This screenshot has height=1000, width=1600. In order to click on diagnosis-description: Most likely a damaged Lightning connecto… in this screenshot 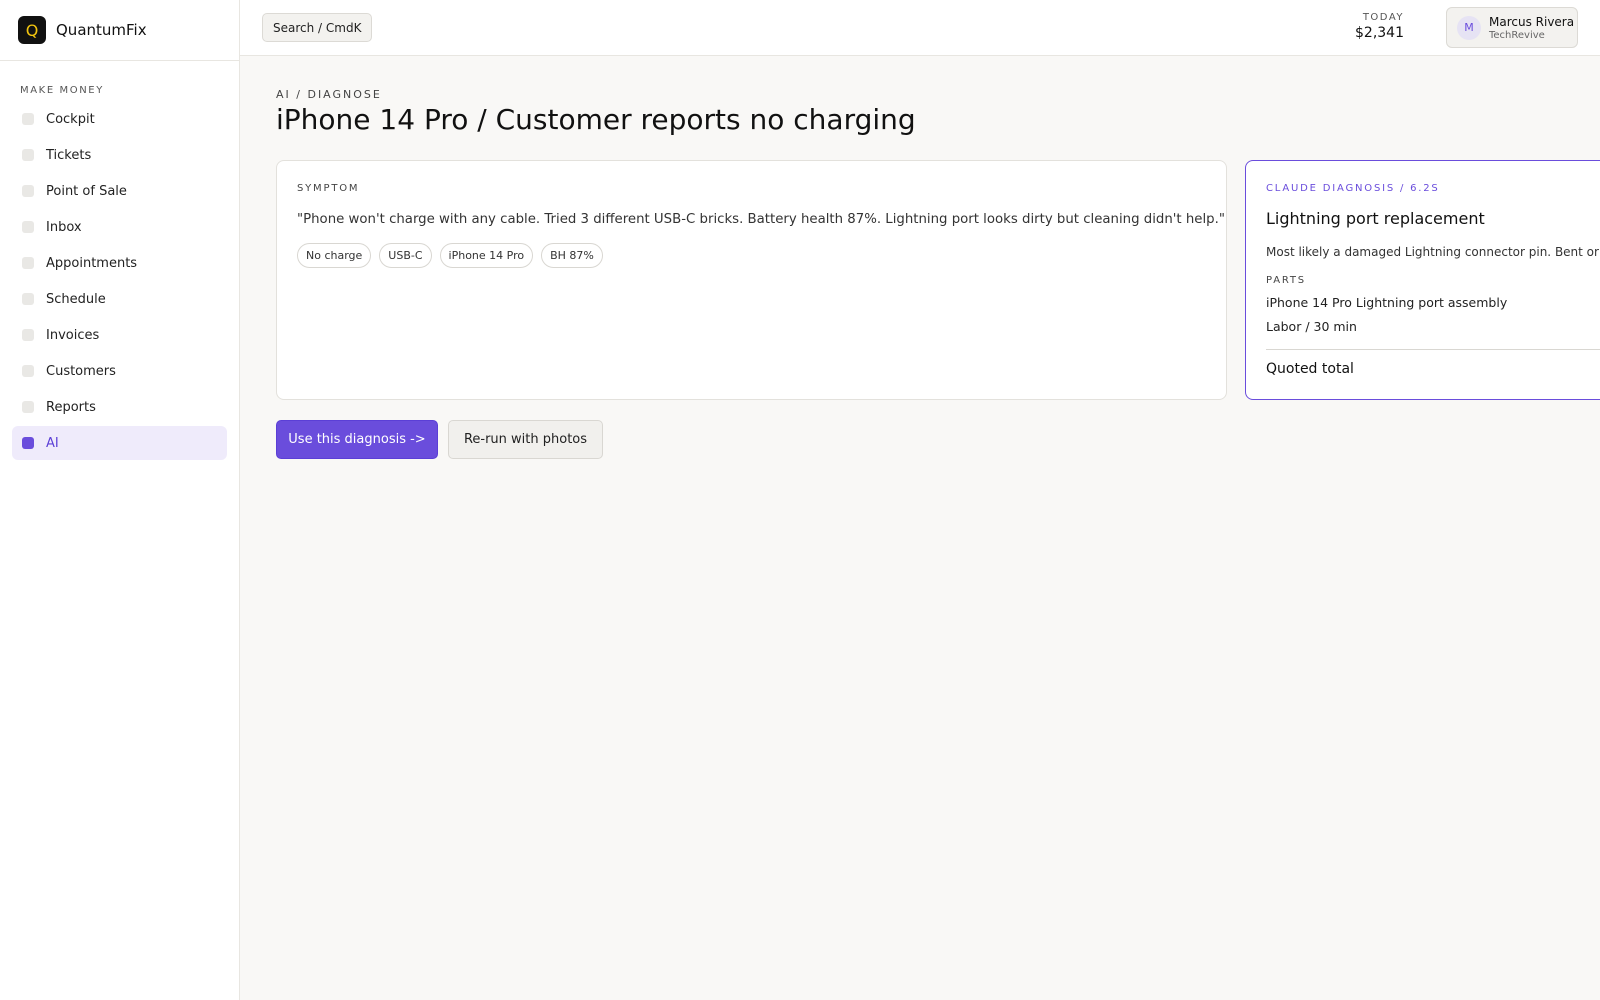, I will do `click(1433, 252)`.